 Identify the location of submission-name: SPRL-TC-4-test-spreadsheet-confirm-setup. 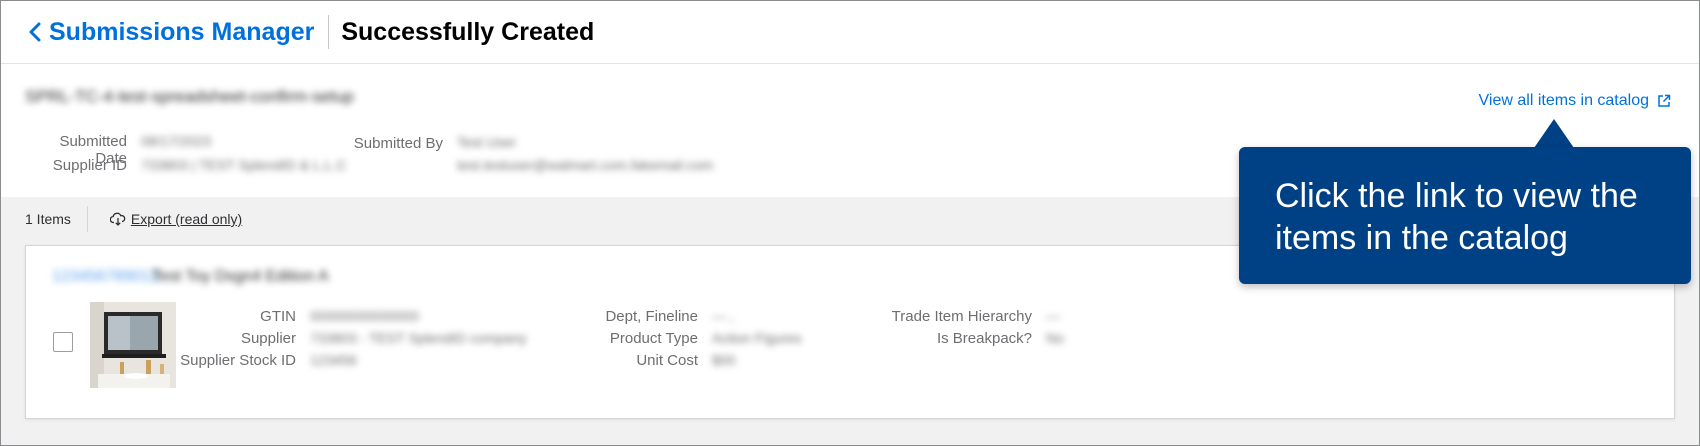
(189, 96).